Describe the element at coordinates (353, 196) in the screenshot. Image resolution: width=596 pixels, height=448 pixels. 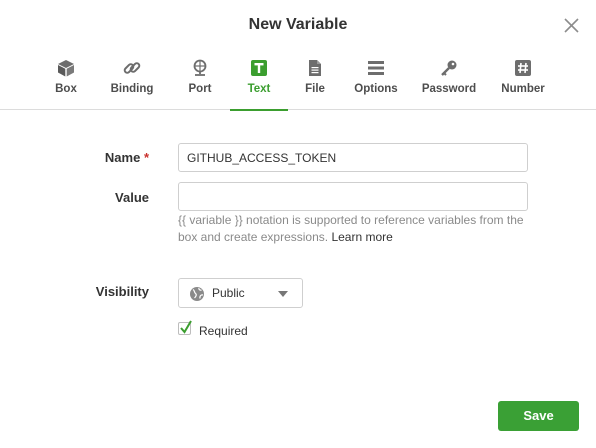
I see `value-input` at that location.